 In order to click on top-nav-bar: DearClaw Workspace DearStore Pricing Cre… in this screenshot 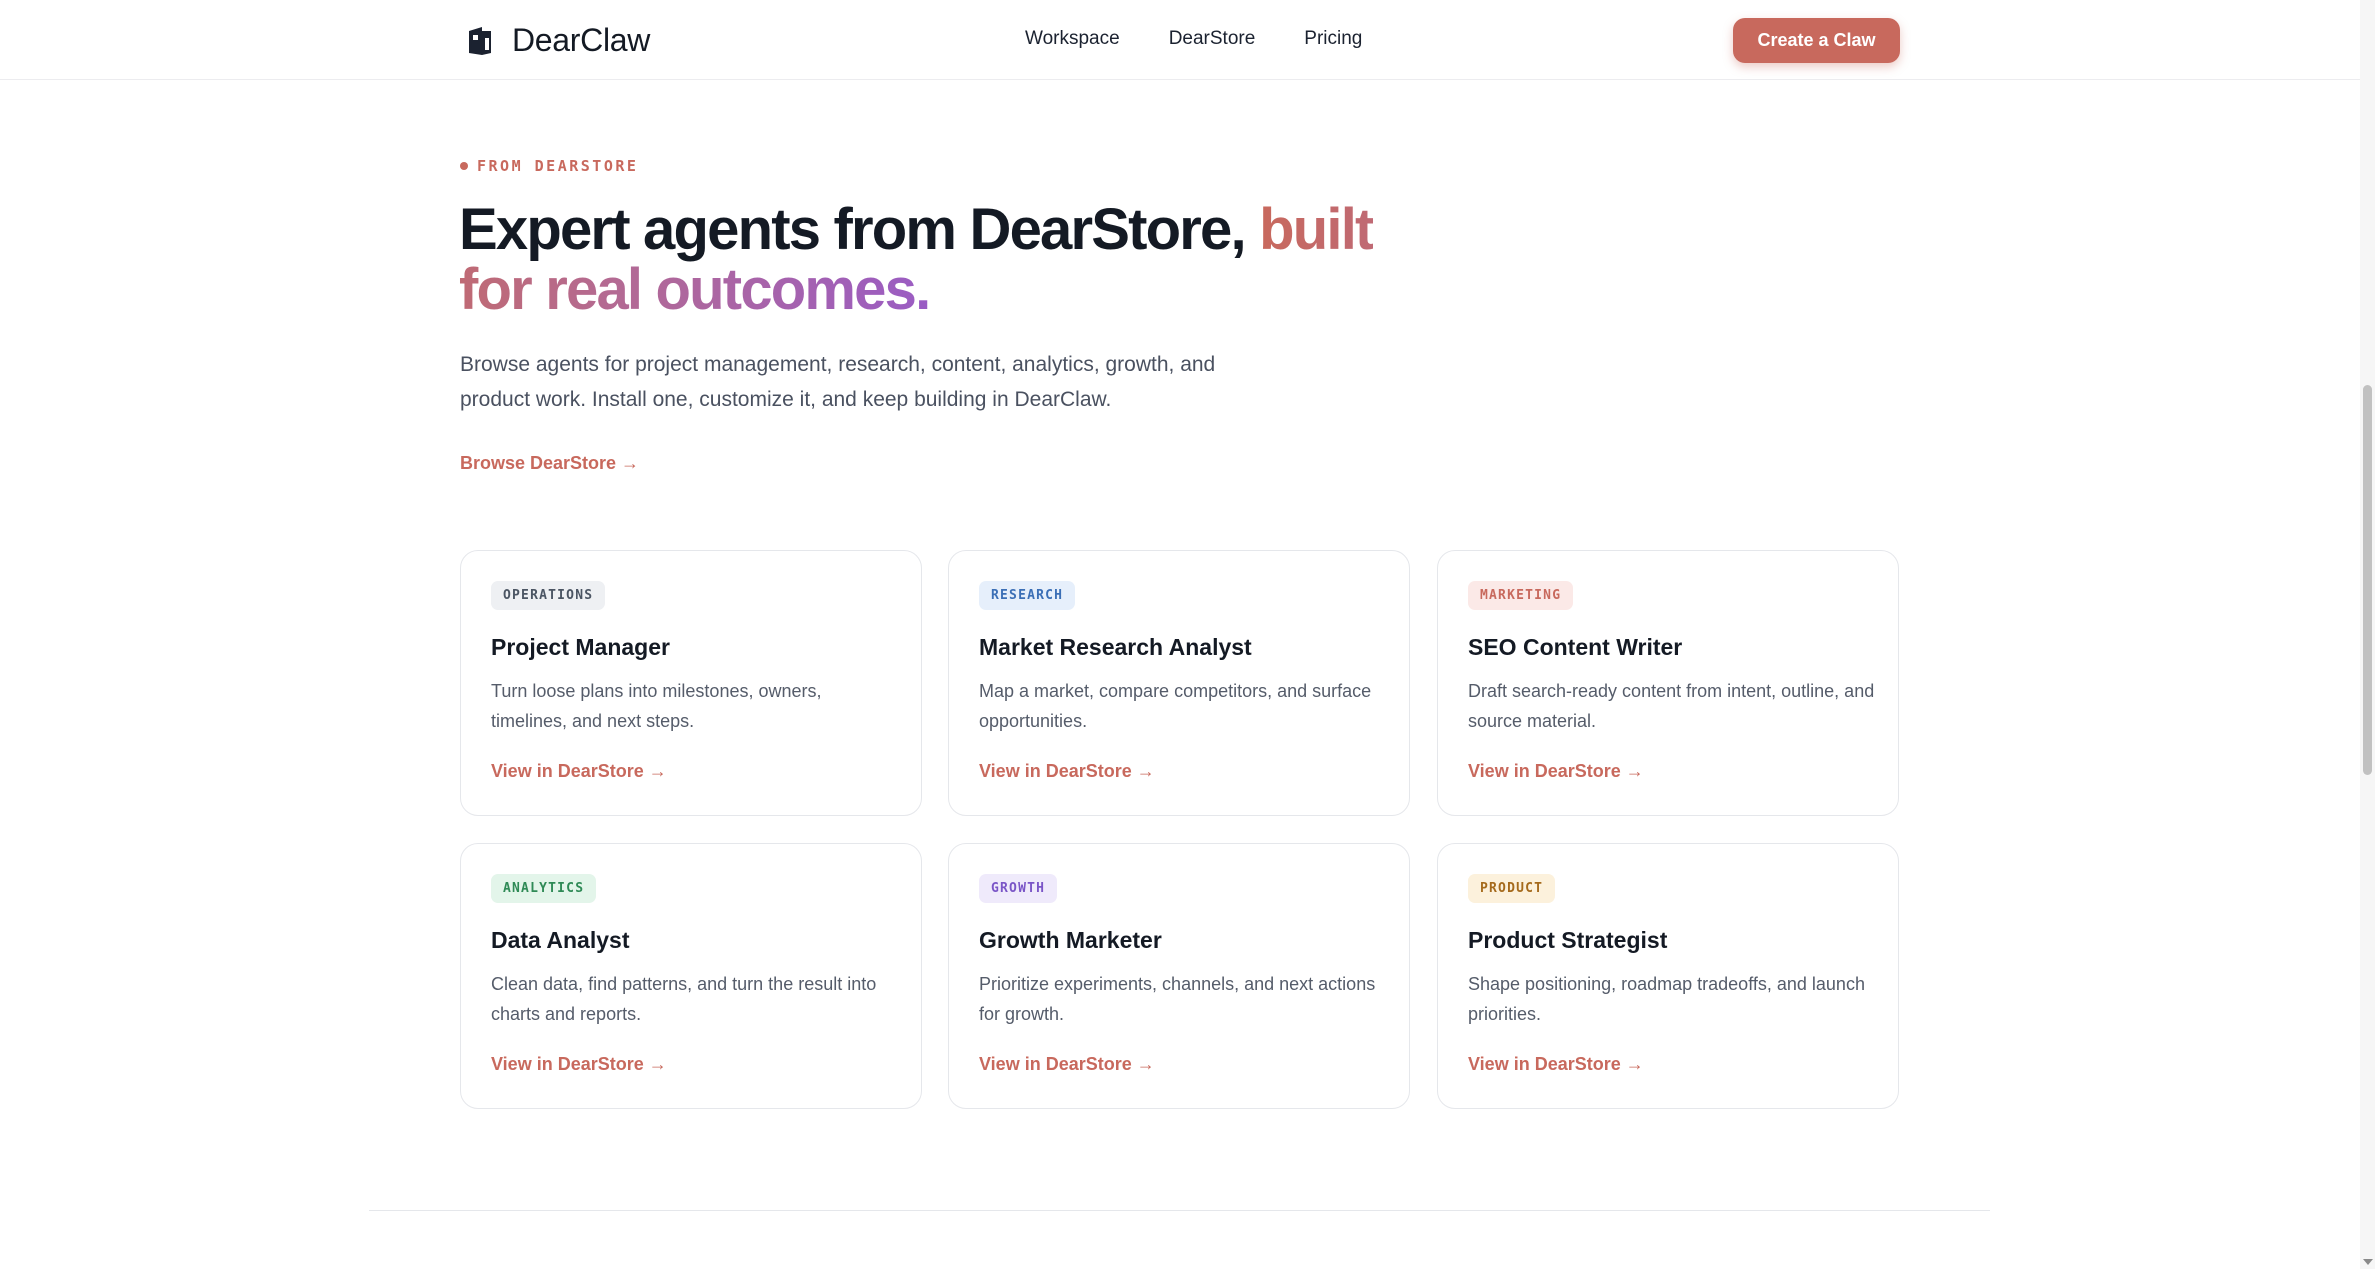, I will do `click(1180, 40)`.